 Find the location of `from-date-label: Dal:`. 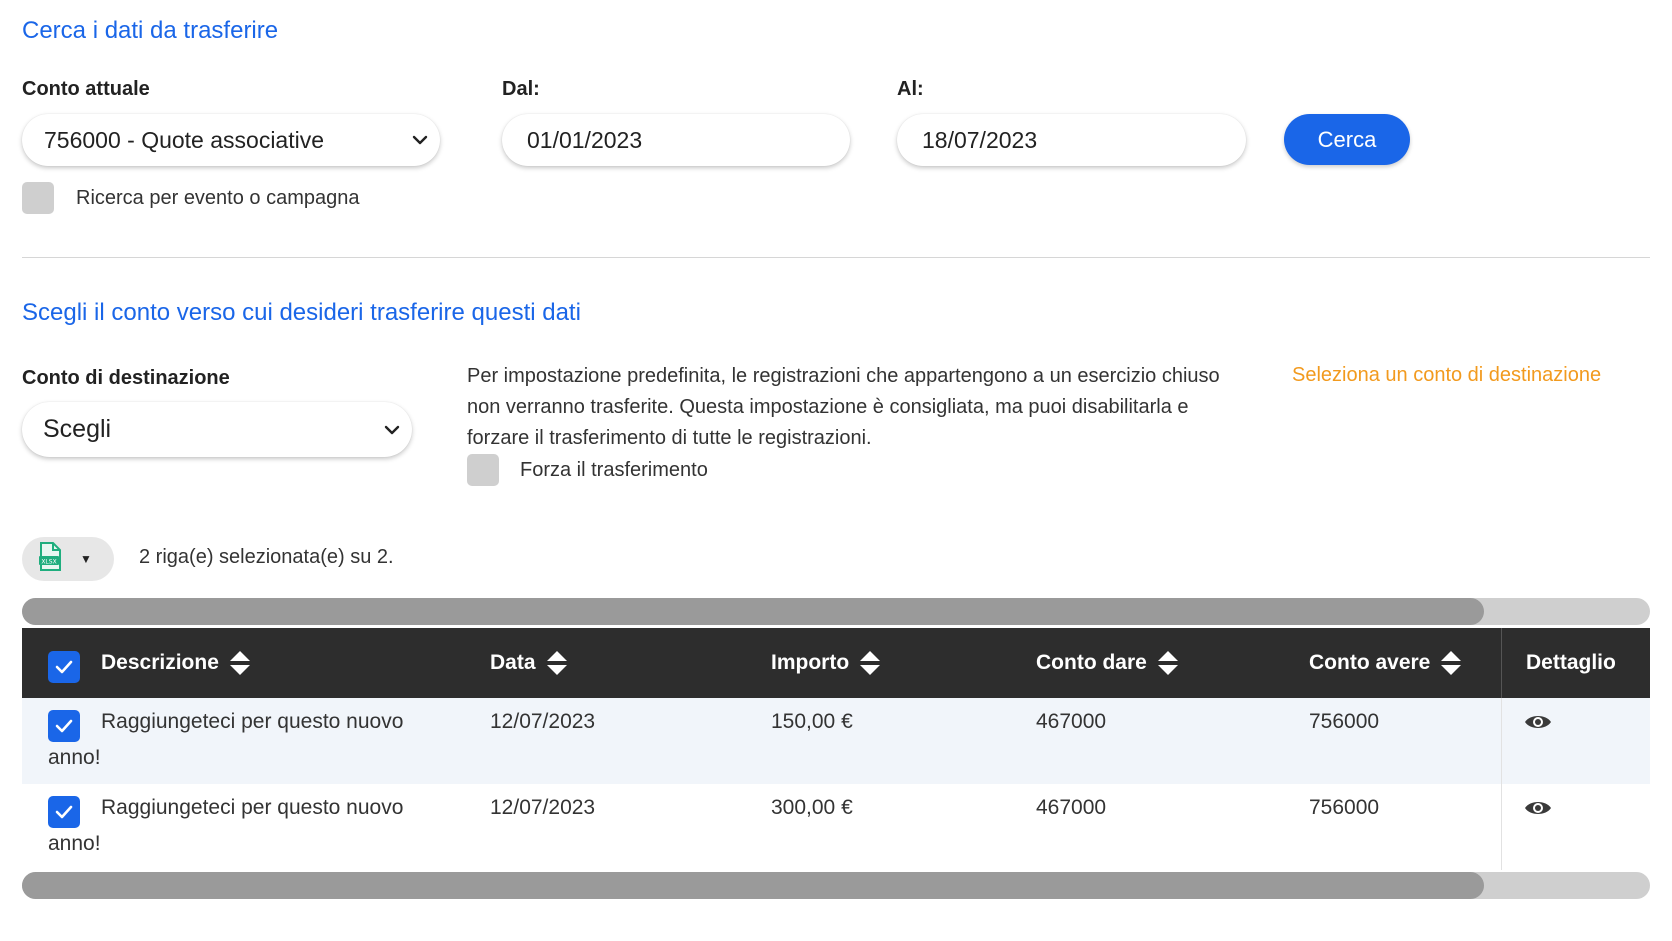

from-date-label: Dal: is located at coordinates (521, 89).